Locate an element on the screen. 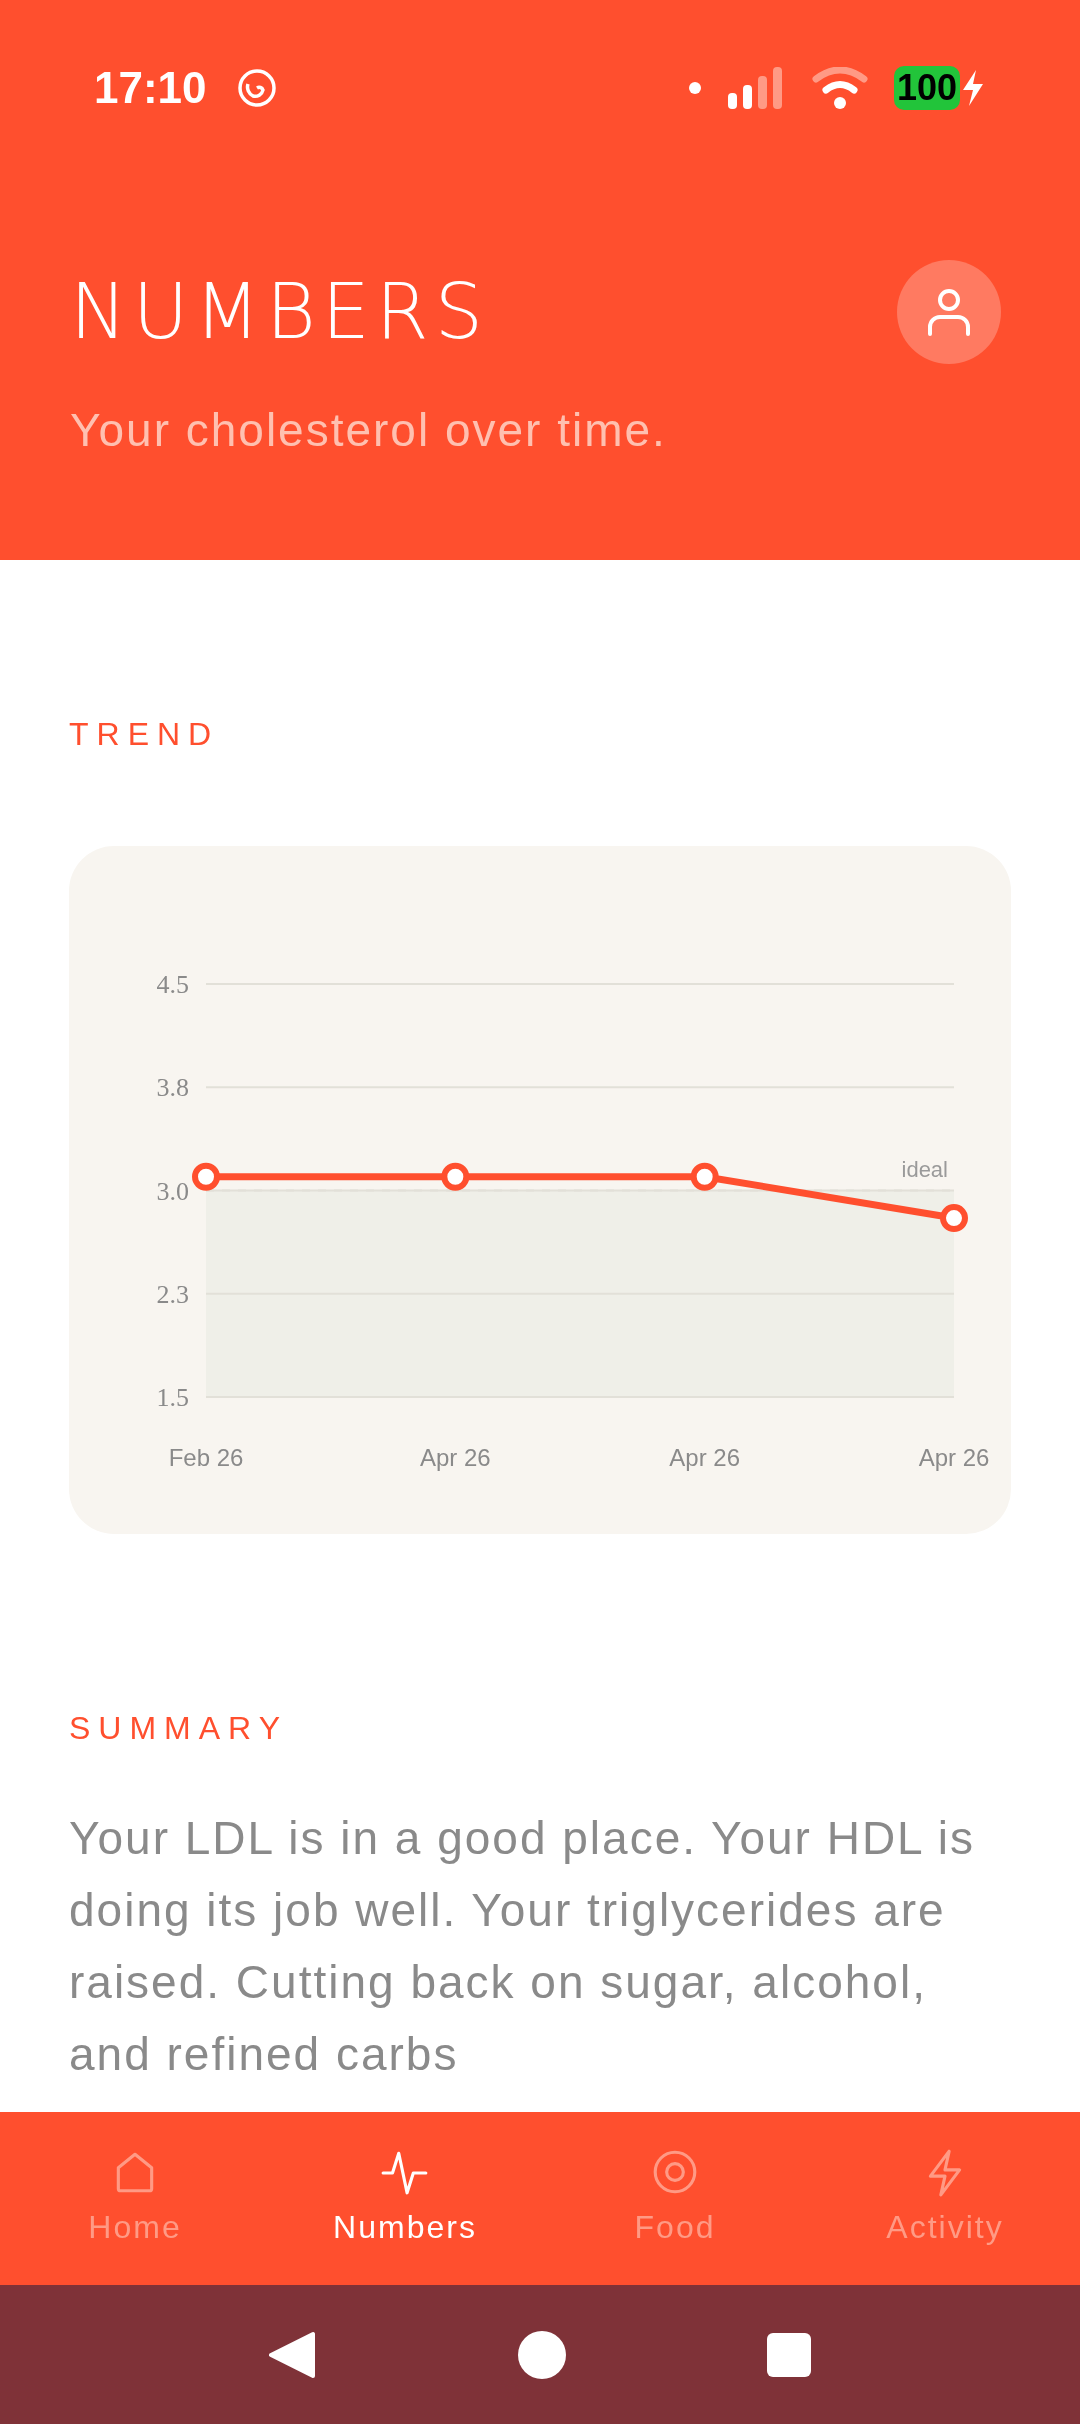 The image size is (1080, 2424). axis-label: 3.8 is located at coordinates (172, 1088).